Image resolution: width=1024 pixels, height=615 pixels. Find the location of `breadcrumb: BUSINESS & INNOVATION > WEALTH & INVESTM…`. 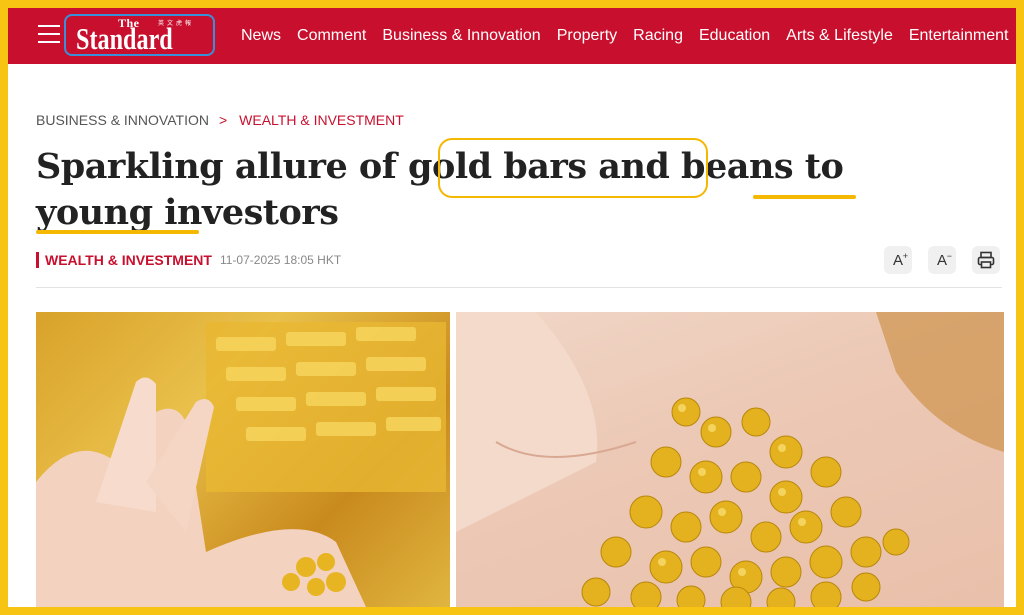

breadcrumb: BUSINESS & INNOVATION > WEALTH & INVESTM… is located at coordinates (220, 120).